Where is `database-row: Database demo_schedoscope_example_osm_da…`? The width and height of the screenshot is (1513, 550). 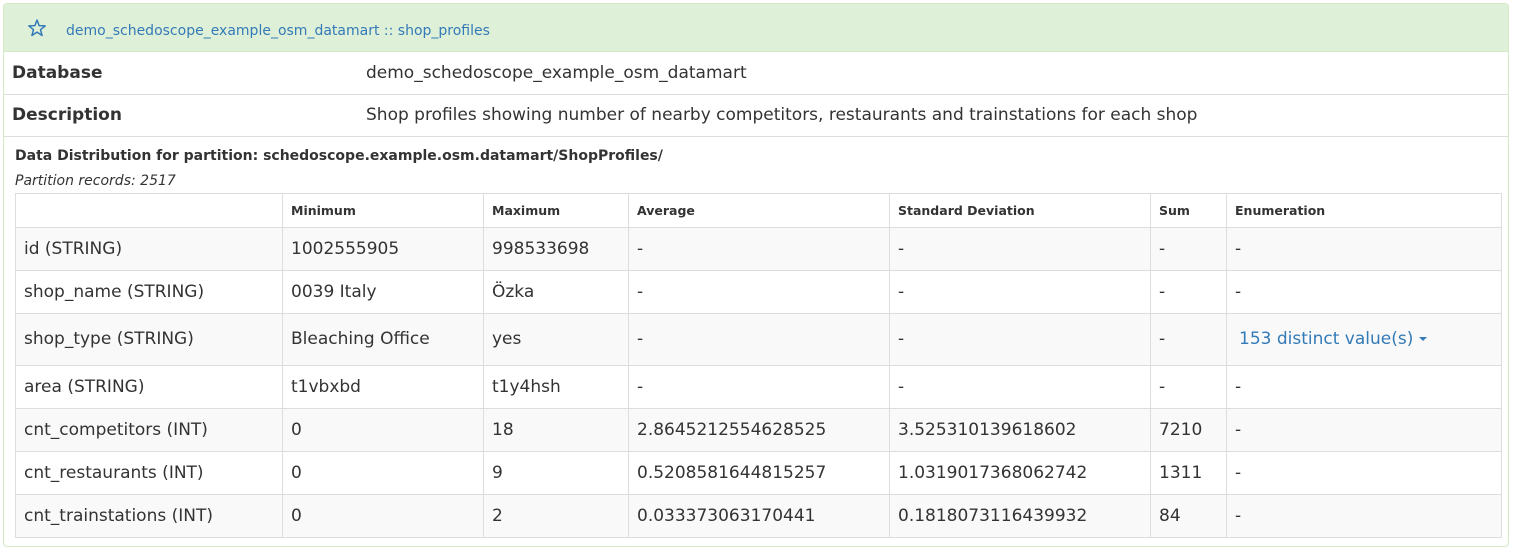 database-row: Database demo_schedoscope_example_osm_da… is located at coordinates (756, 73).